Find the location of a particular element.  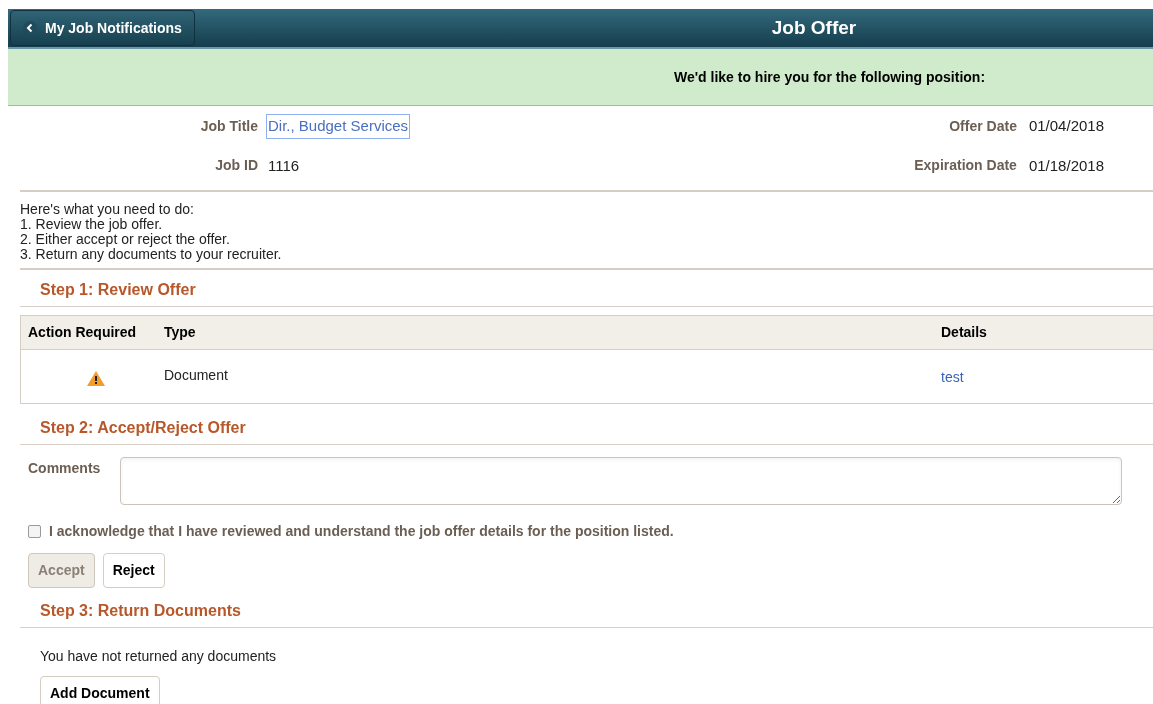

comments-label: Comments is located at coordinates (65, 468).